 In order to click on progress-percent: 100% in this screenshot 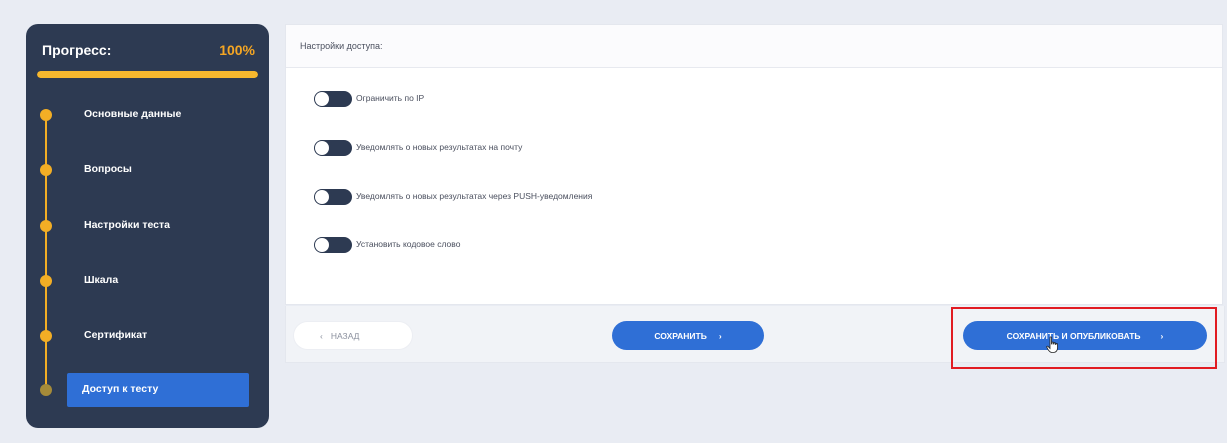, I will do `click(237, 50)`.